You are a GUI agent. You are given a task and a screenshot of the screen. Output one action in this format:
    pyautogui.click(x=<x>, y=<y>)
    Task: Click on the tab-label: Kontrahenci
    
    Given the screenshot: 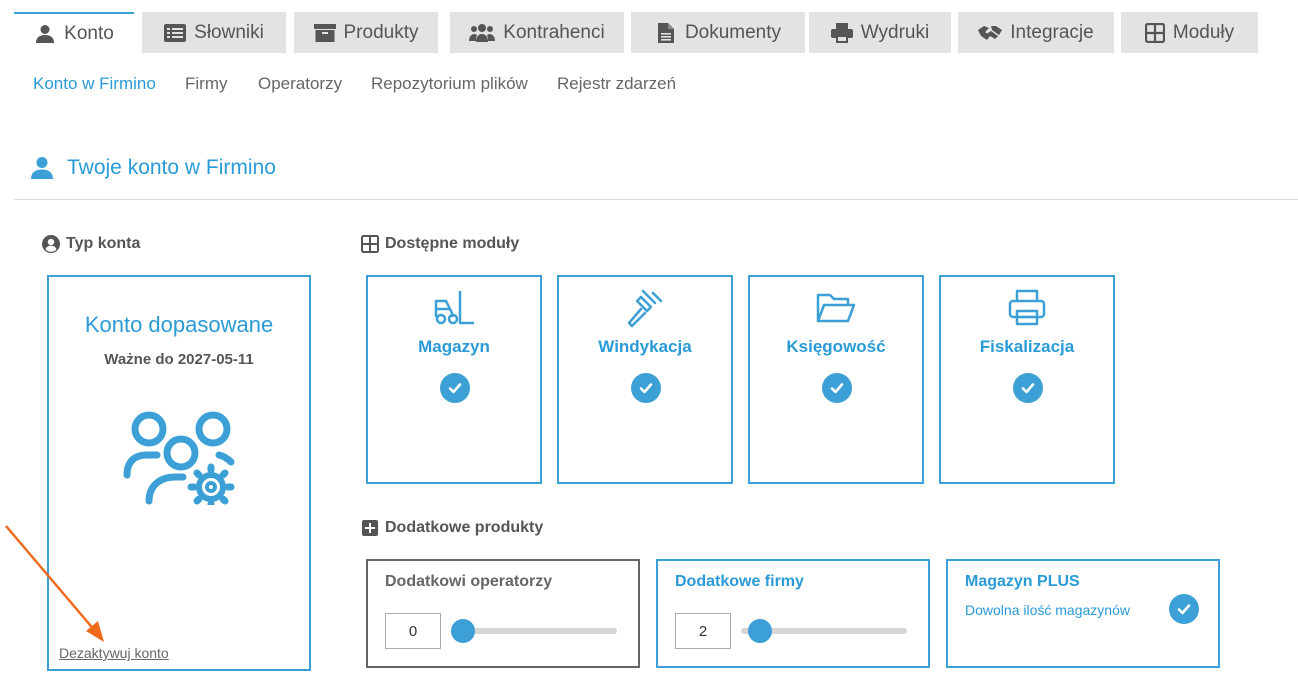 What is the action you would take?
    pyautogui.click(x=554, y=32)
    